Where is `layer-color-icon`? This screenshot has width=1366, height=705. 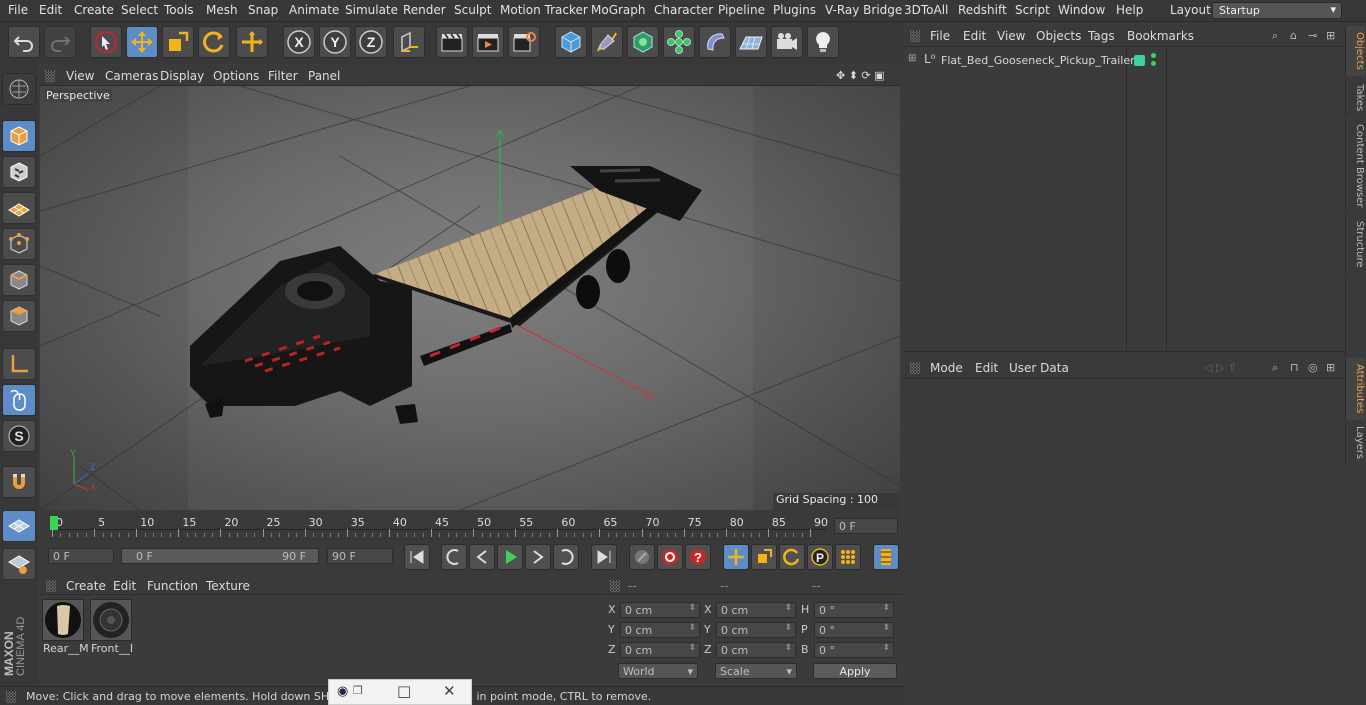 layer-color-icon is located at coordinates (1139, 60).